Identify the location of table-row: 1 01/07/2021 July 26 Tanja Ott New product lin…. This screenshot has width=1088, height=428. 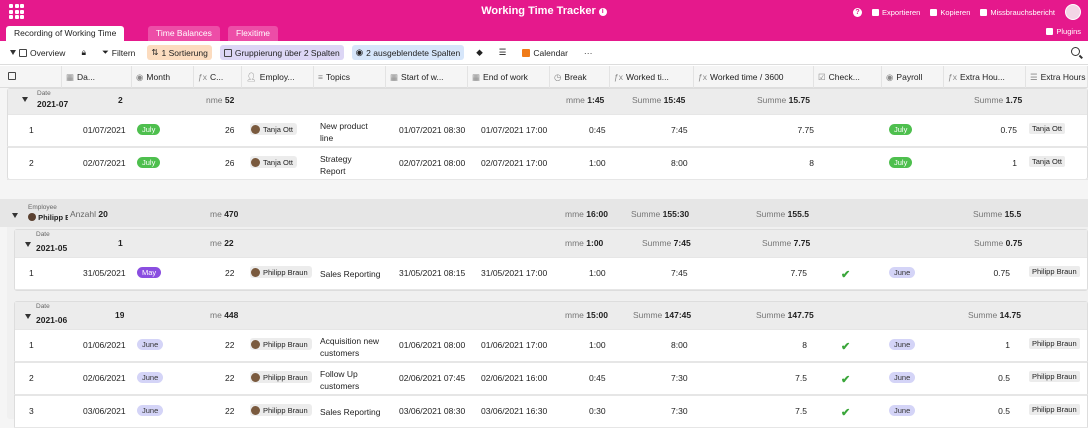
(547, 130).